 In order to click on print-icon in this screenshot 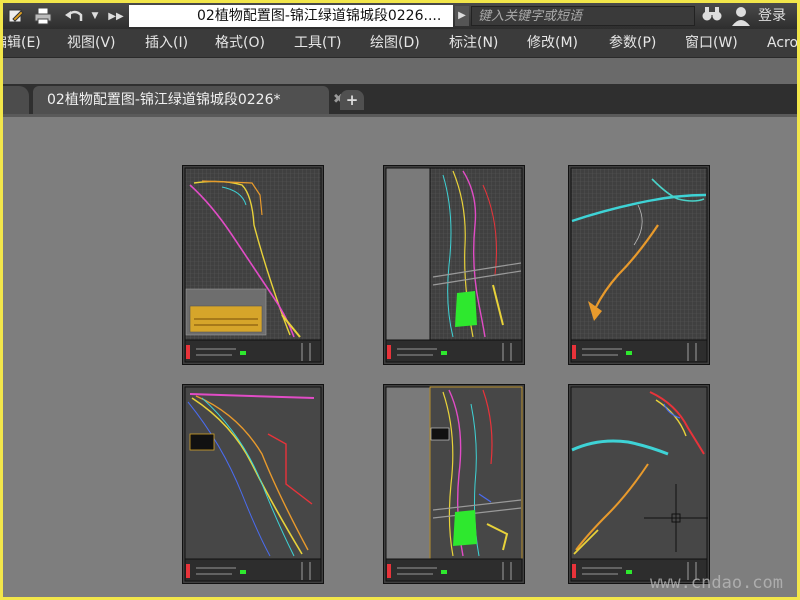, I will do `click(43, 16)`.